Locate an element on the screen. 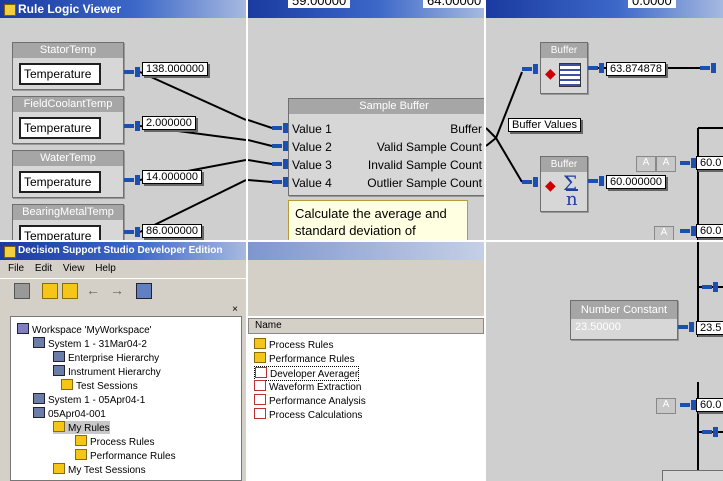 The height and width of the screenshot is (481, 723). menu-file: File is located at coordinates (16, 268).